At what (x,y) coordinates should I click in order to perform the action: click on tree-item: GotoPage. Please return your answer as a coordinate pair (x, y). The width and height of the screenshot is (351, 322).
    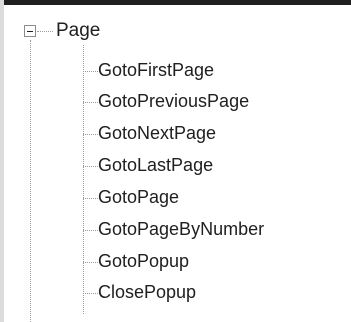
    Looking at the image, I should click on (208, 198).